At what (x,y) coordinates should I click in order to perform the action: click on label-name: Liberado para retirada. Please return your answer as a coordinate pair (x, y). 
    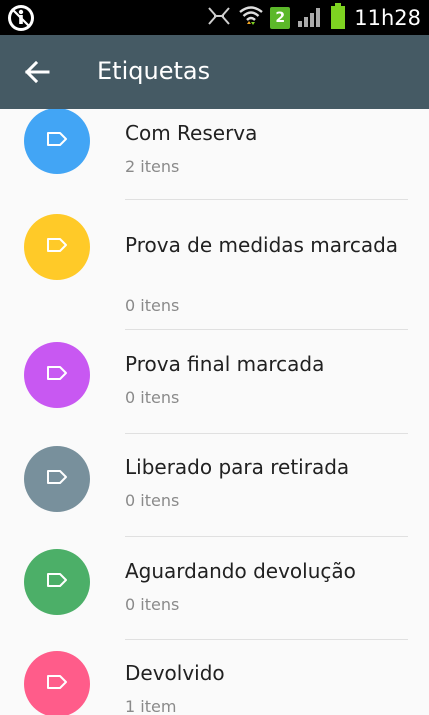
    Looking at the image, I should click on (237, 467).